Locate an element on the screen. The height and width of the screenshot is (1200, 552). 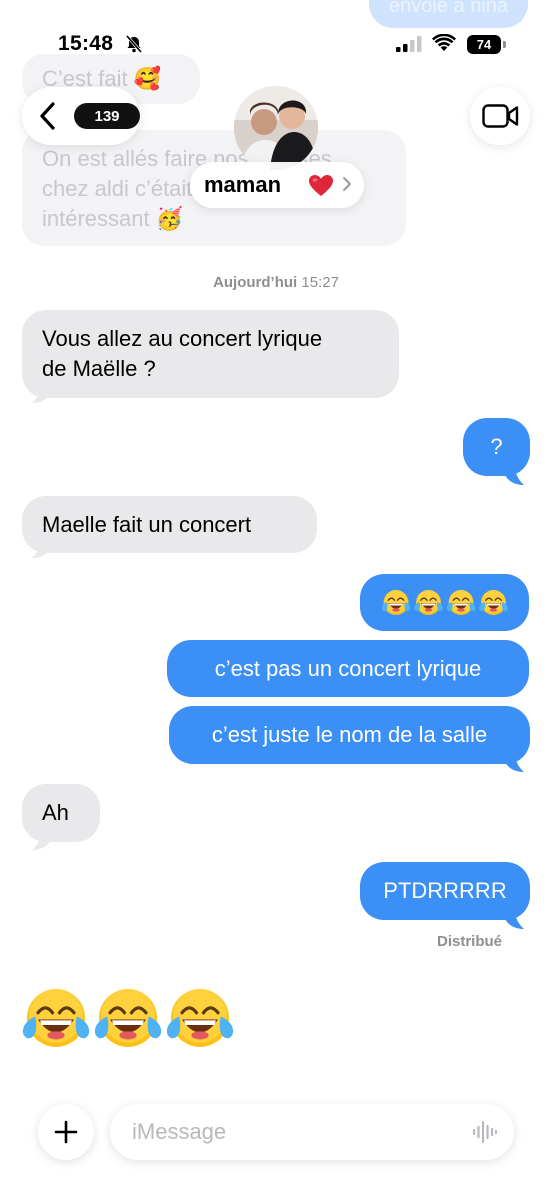
message-bubble-incoming: Ah is located at coordinates (61, 813).